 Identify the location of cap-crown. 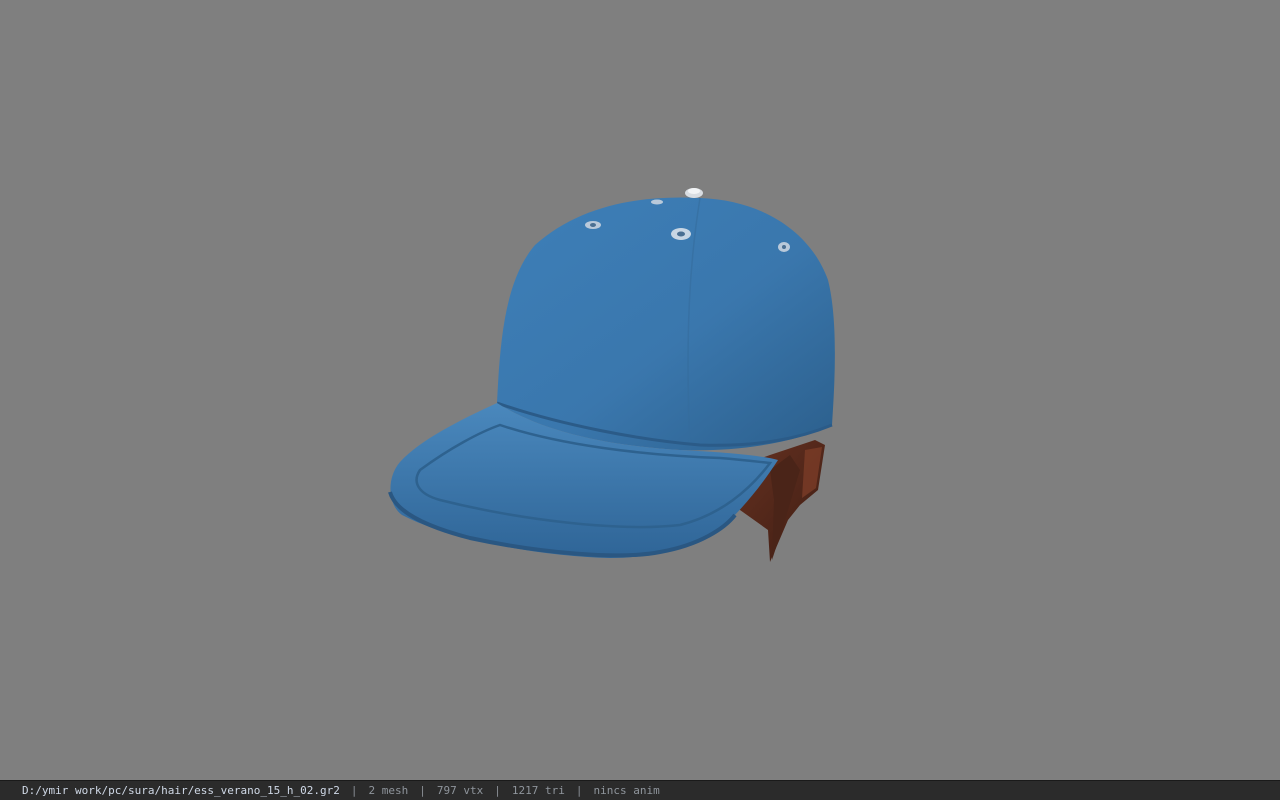
(665, 319).